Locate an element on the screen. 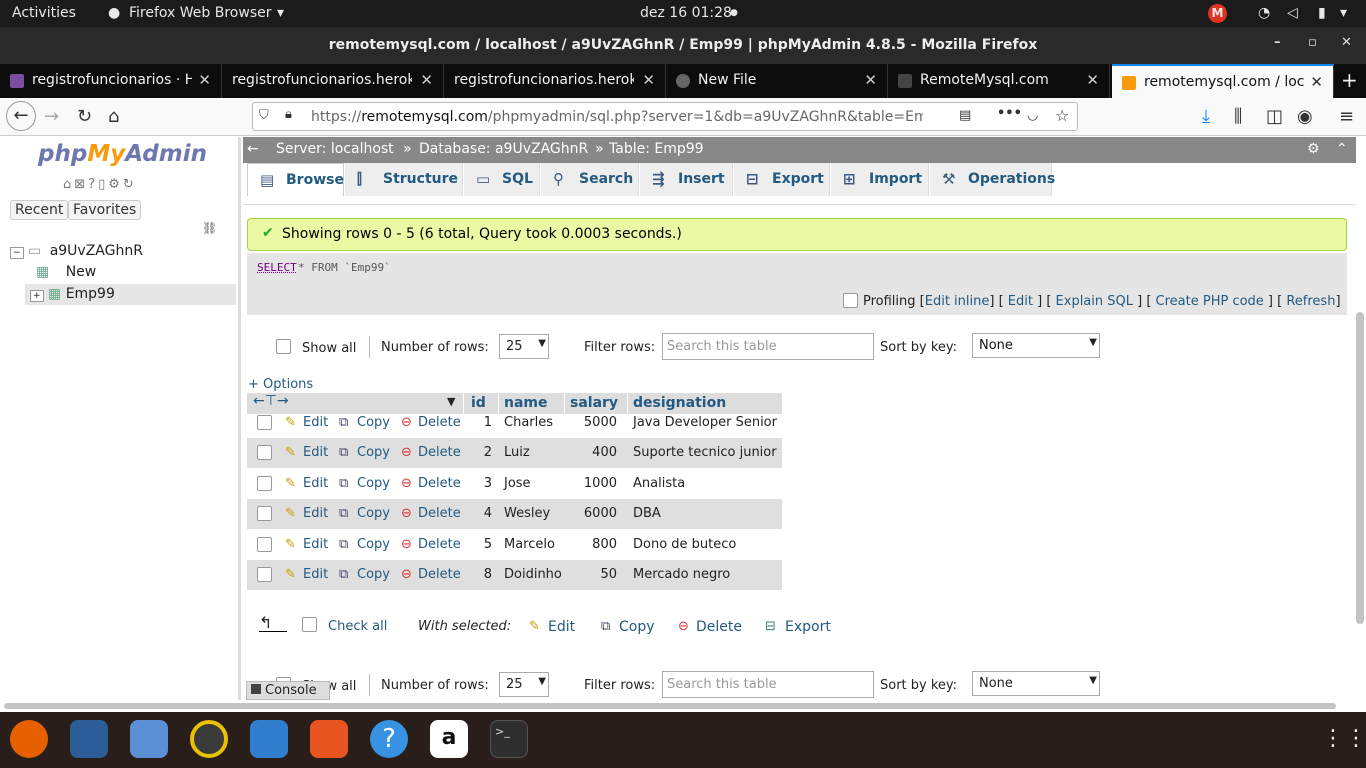 The height and width of the screenshot is (768, 1366). filter-rows-input-bottom: Search this table is located at coordinates (768, 684).